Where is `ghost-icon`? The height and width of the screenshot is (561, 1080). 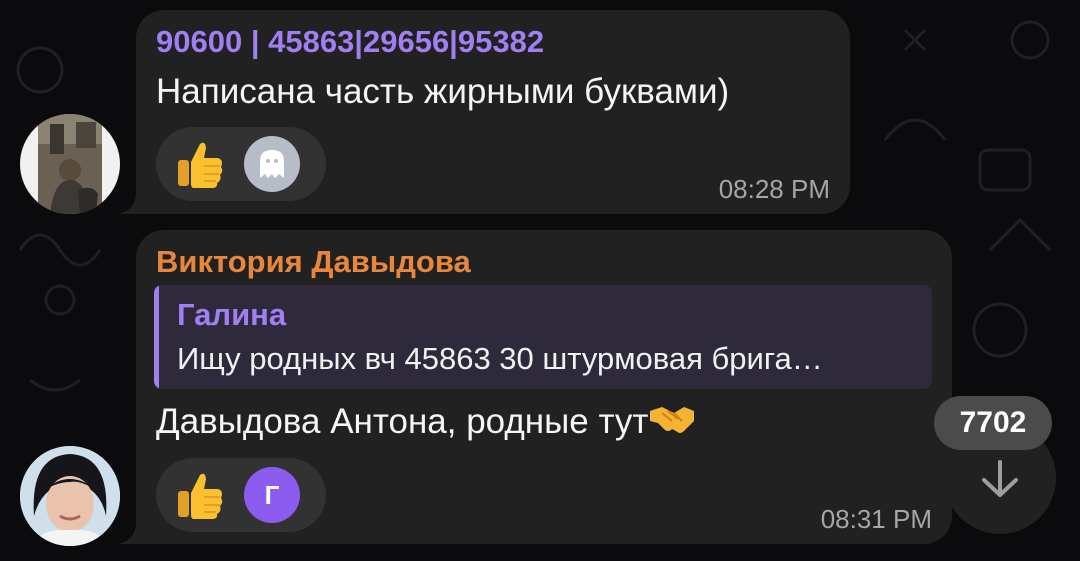
ghost-icon is located at coordinates (272, 164).